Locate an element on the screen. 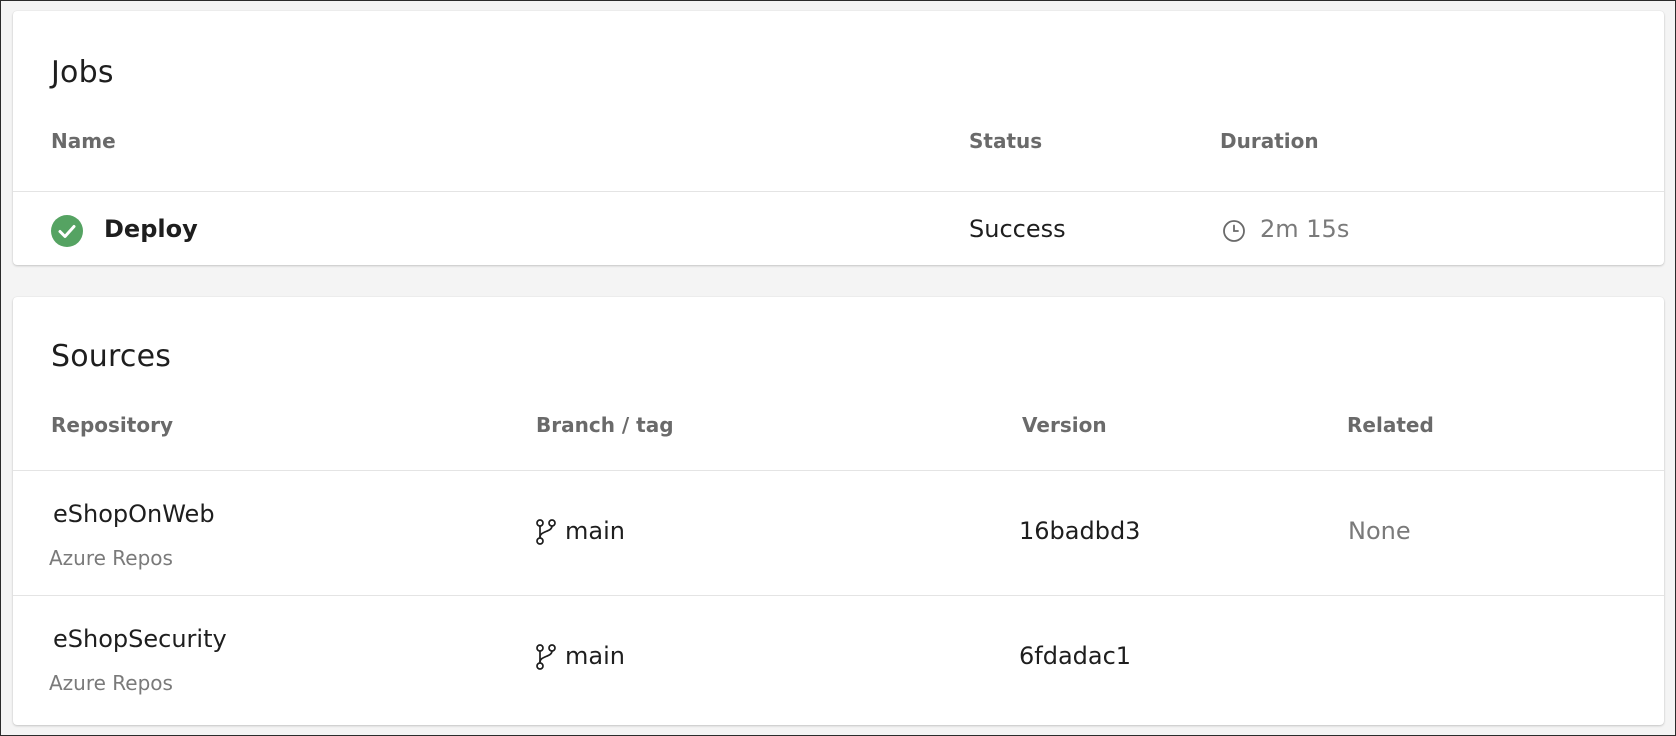 The width and height of the screenshot is (1676, 736). source-version: 6fdadac1 is located at coordinates (1075, 656).